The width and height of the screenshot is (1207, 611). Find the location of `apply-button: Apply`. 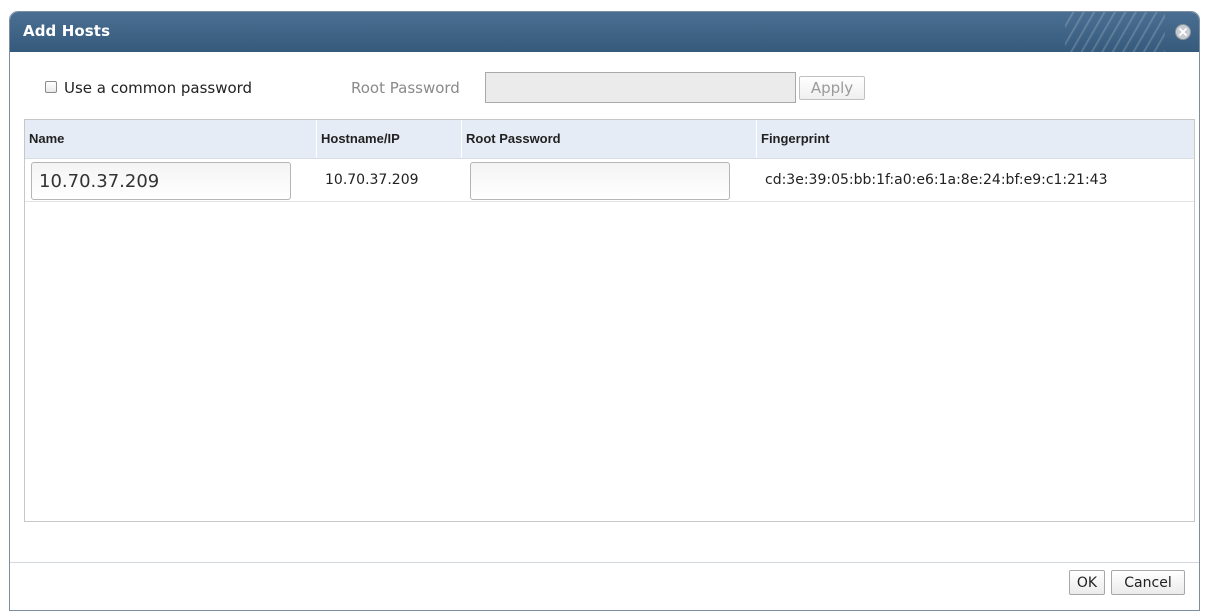

apply-button: Apply is located at coordinates (832, 88).